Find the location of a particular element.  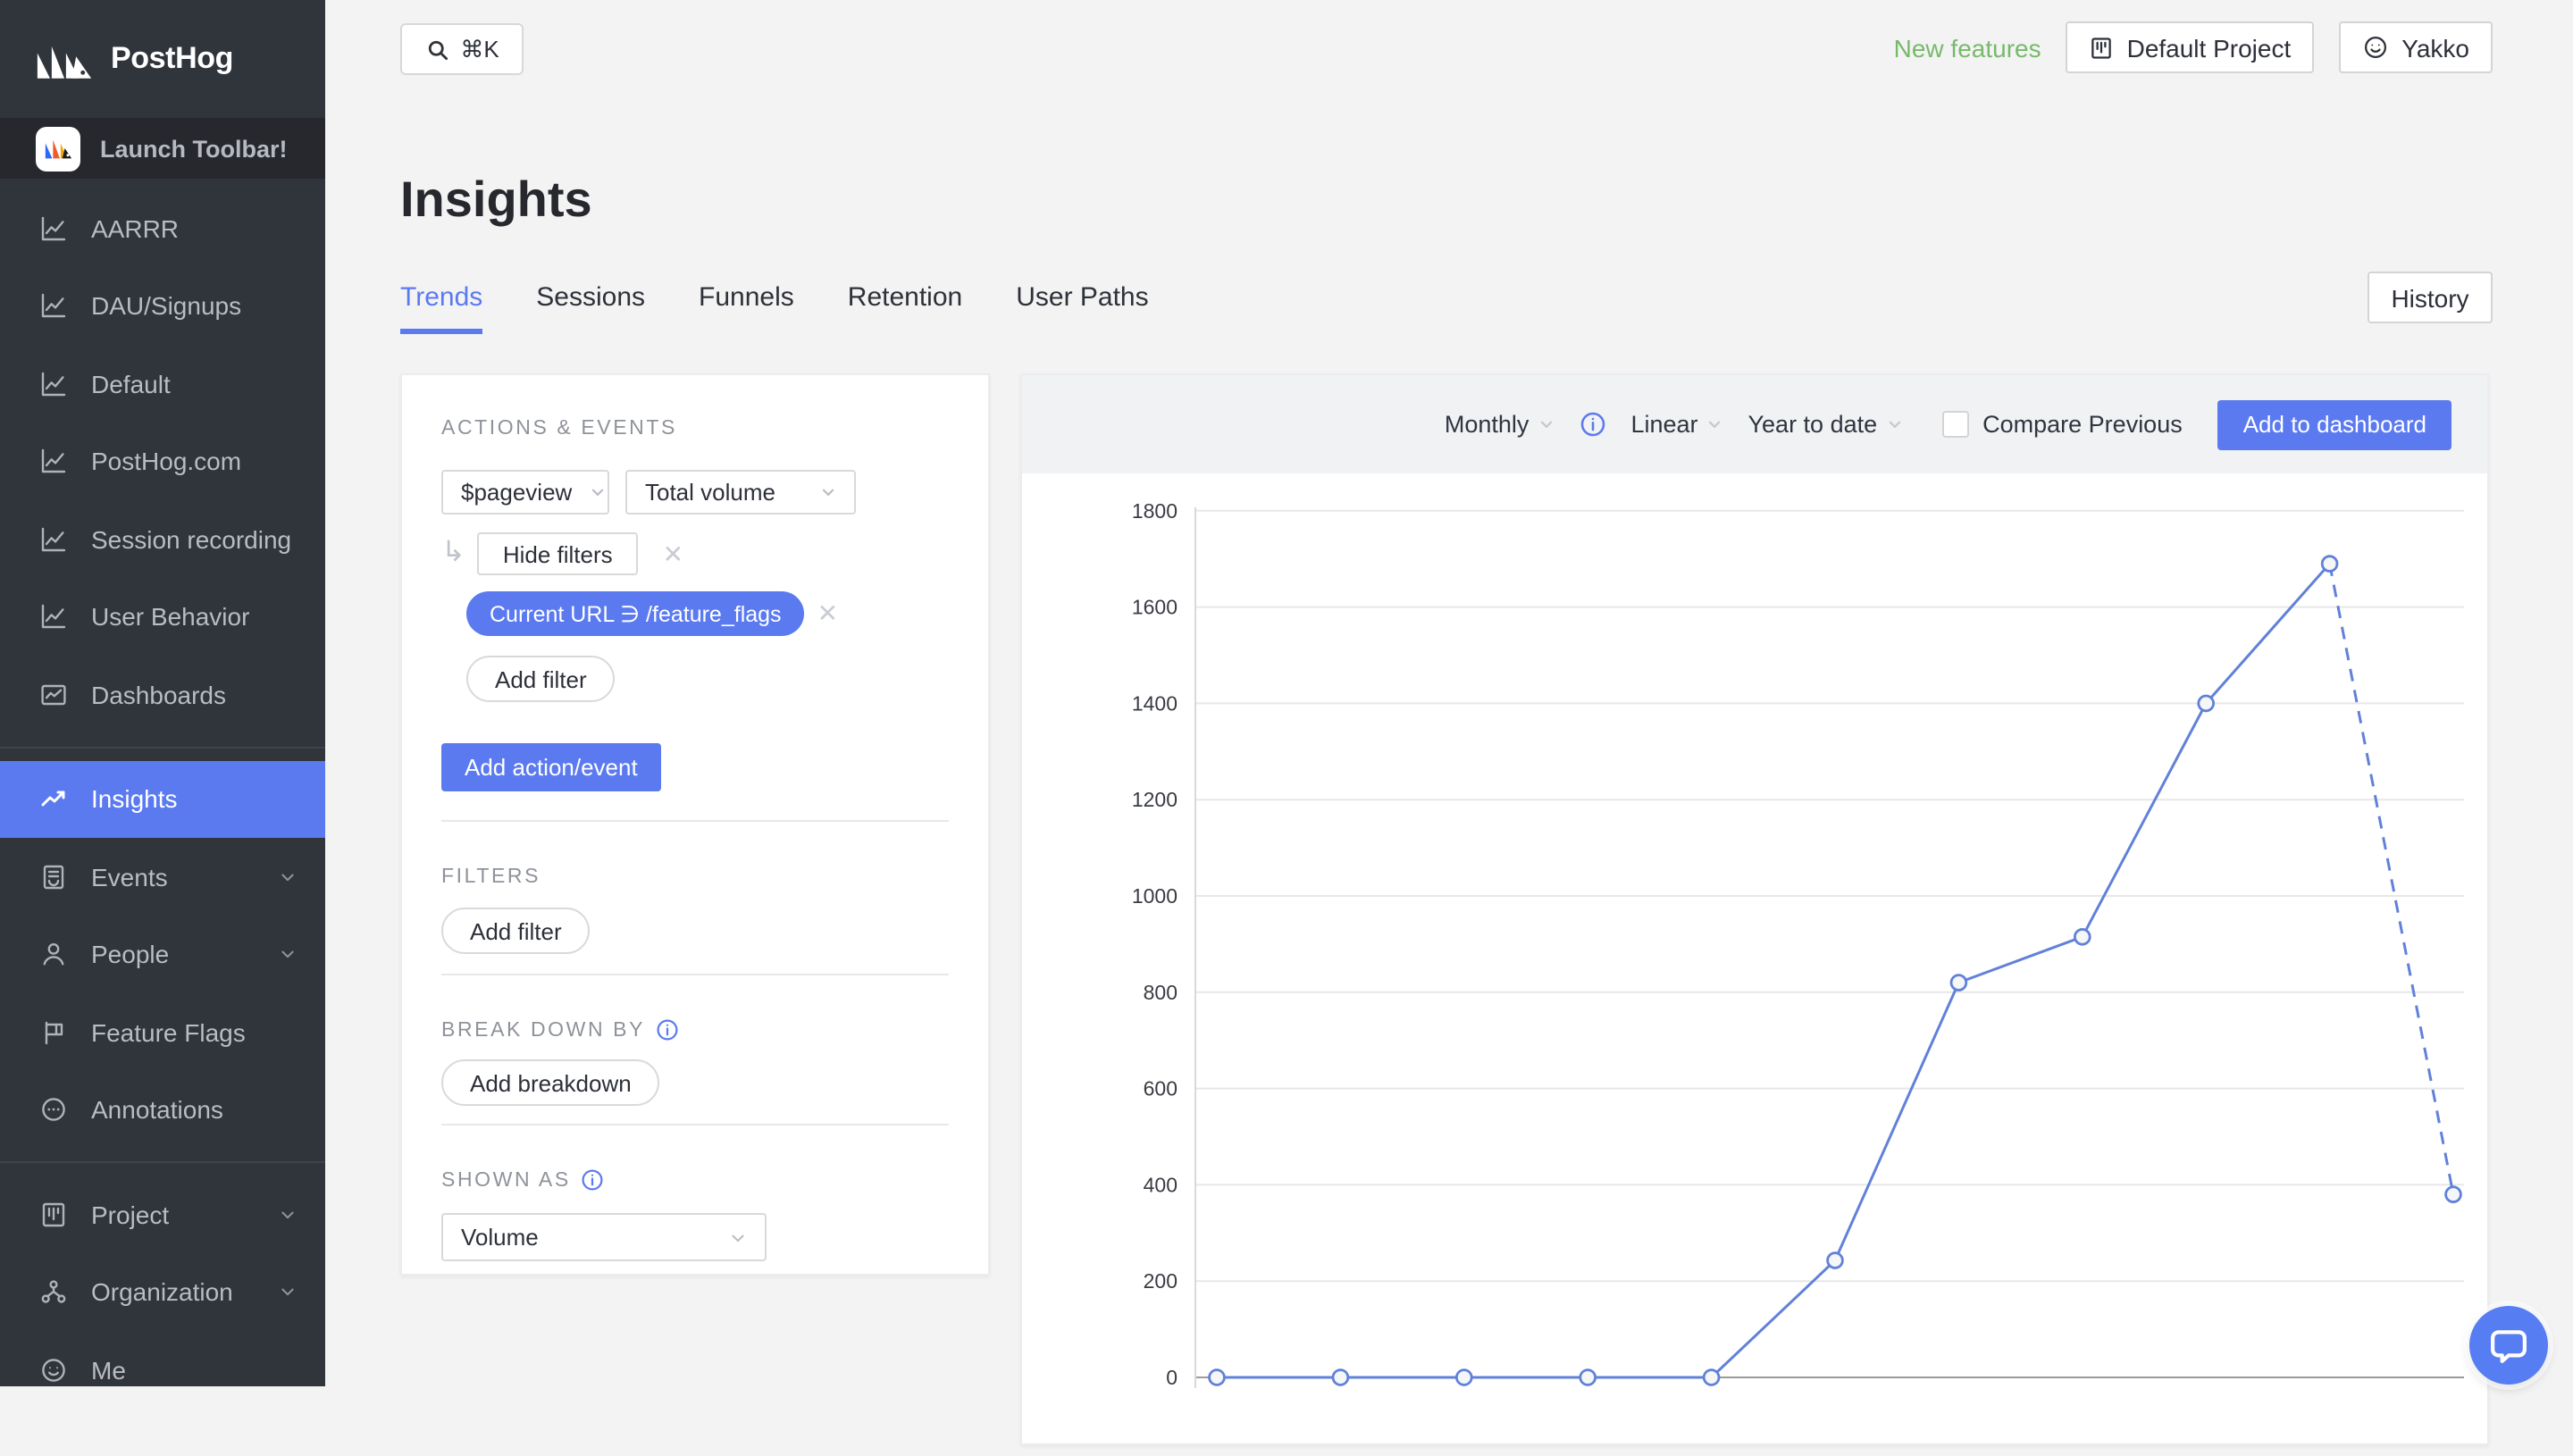

math-select-value: Total volume is located at coordinates (710, 492).